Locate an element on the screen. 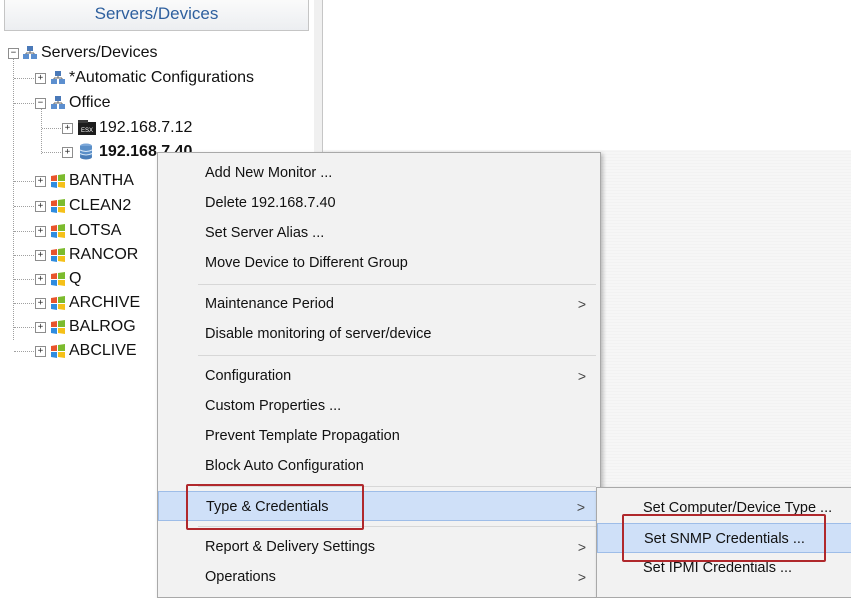 This screenshot has height=598, width=851. tree-node-label: 192.168.7.12 is located at coordinates (146, 127).